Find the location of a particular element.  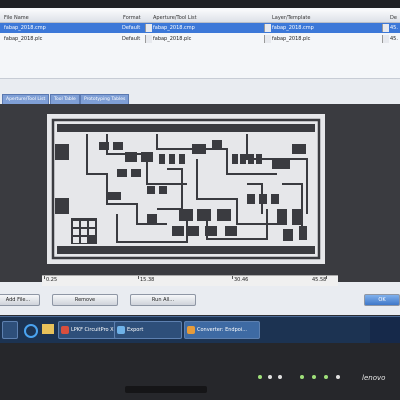

file-explorer-icon is located at coordinates (48, 329).